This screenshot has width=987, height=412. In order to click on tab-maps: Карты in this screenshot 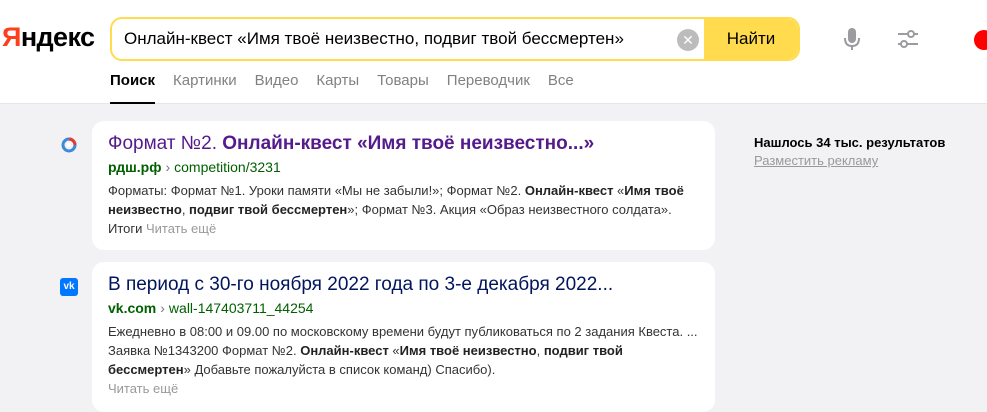, I will do `click(337, 88)`.